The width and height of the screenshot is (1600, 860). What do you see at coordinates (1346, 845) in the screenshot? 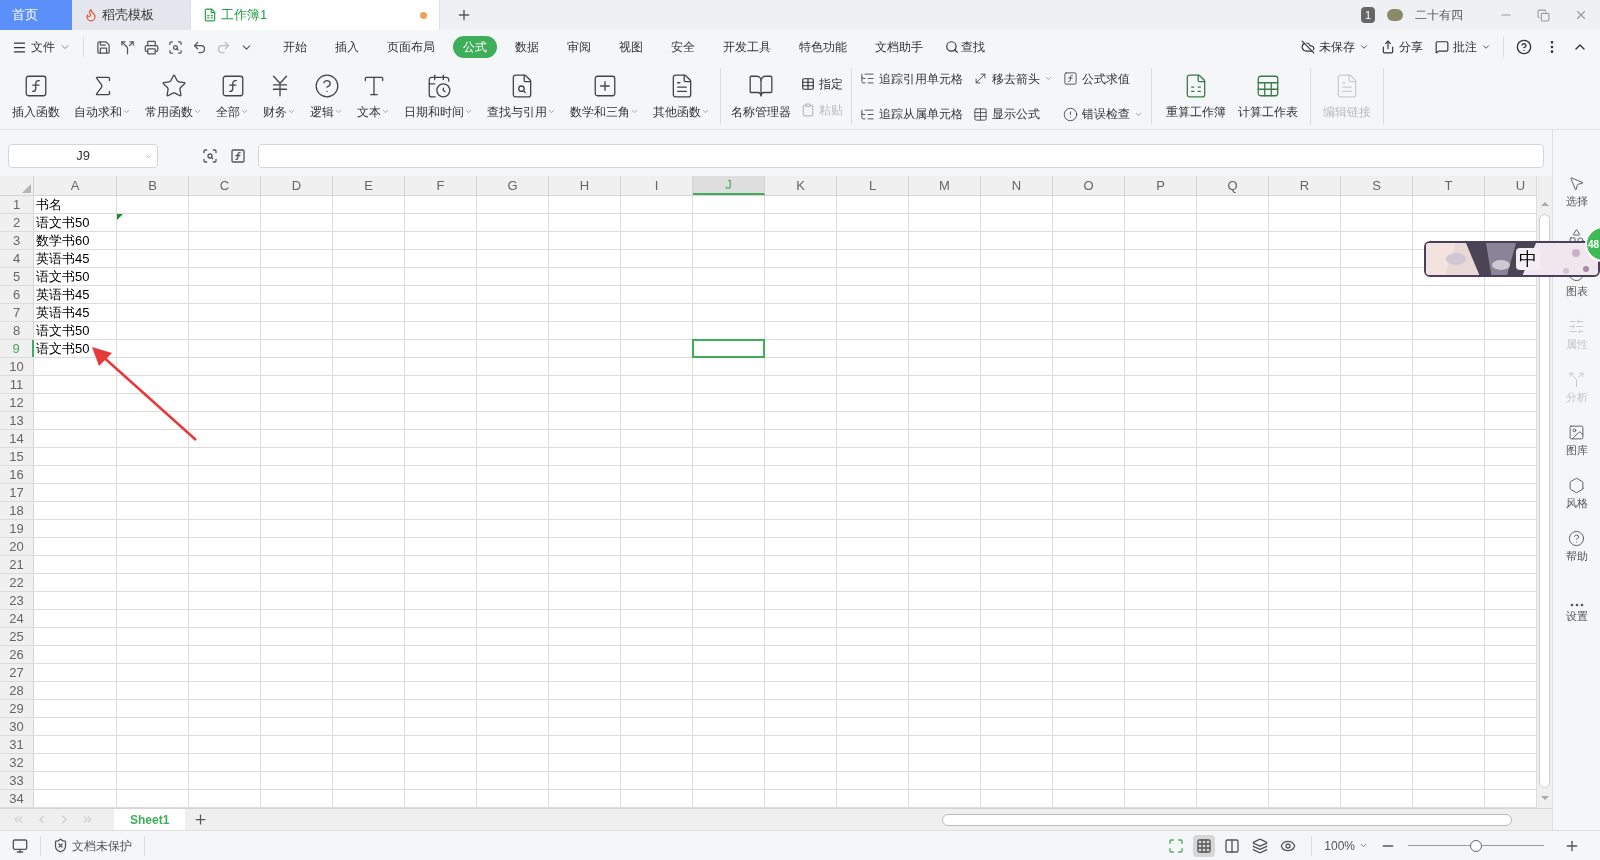
I see `zoom-level: 100%` at bounding box center [1346, 845].